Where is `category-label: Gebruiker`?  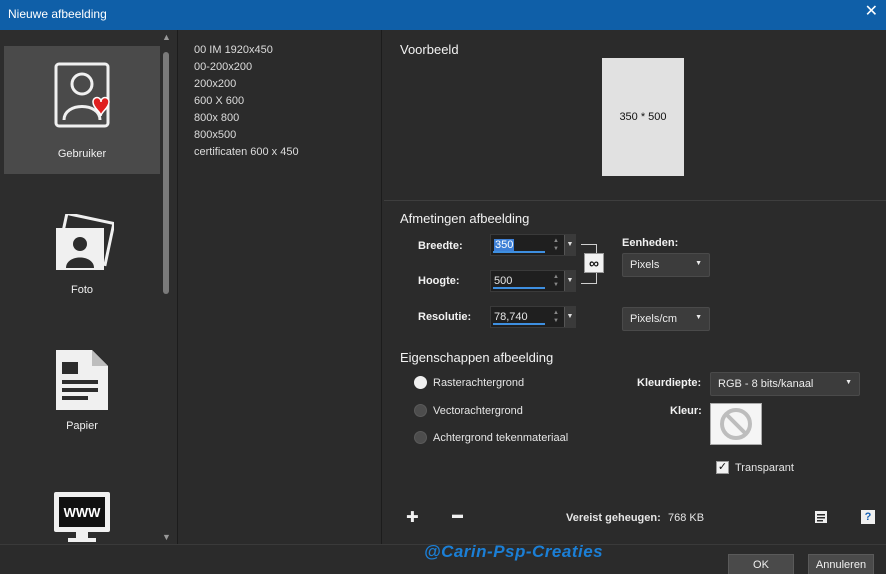 category-label: Gebruiker is located at coordinates (82, 154).